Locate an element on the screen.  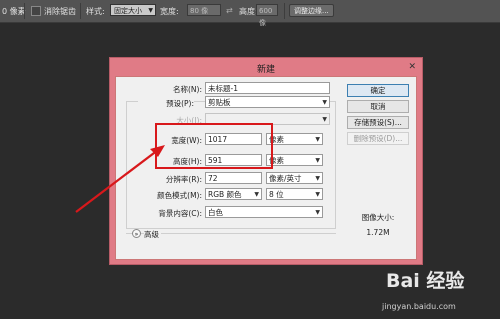
baidu-watermark: Bai 经验 jingyan.baidu.com is located at coordinates (441, 289).